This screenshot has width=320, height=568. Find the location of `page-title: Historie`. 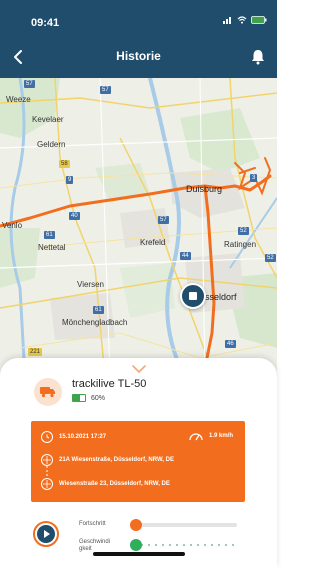

page-title: Historie is located at coordinates (138, 56).